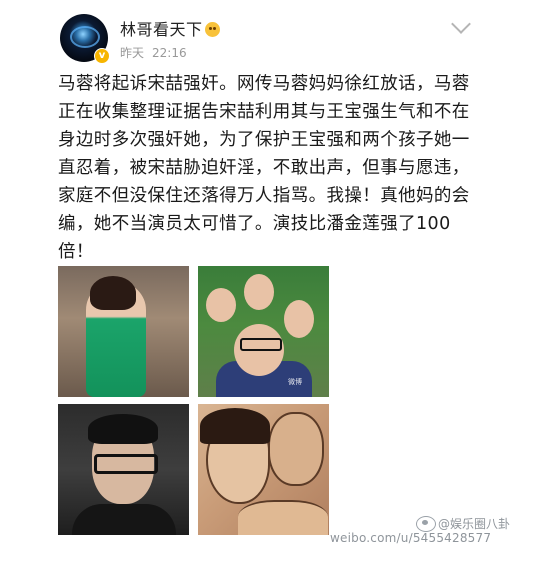 This screenshot has width=557, height=576. Describe the element at coordinates (411, 538) in the screenshot. I see `watermark-url: weibo.com/u/5455428577` at that location.